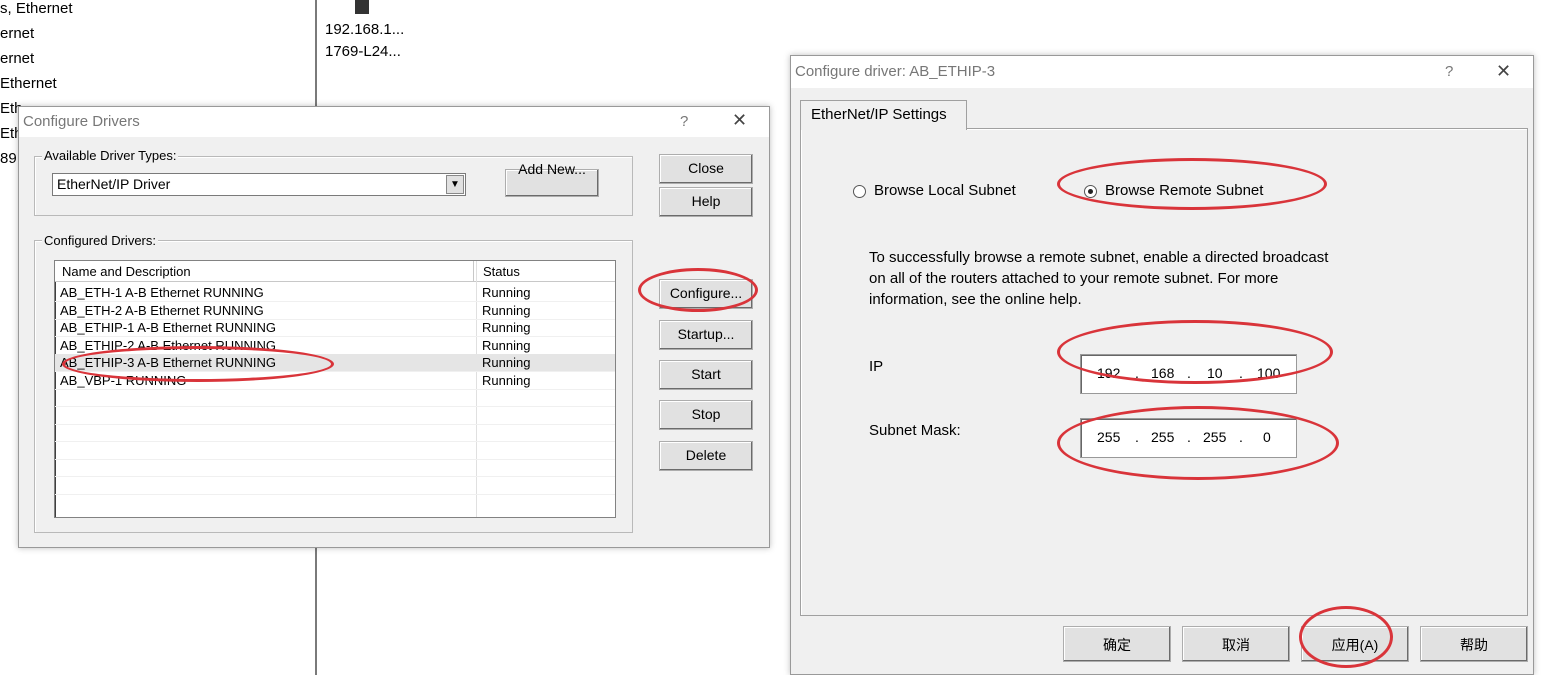 The height and width of the screenshot is (675, 1552). I want to click on plc-device-icon, so click(362, 7).